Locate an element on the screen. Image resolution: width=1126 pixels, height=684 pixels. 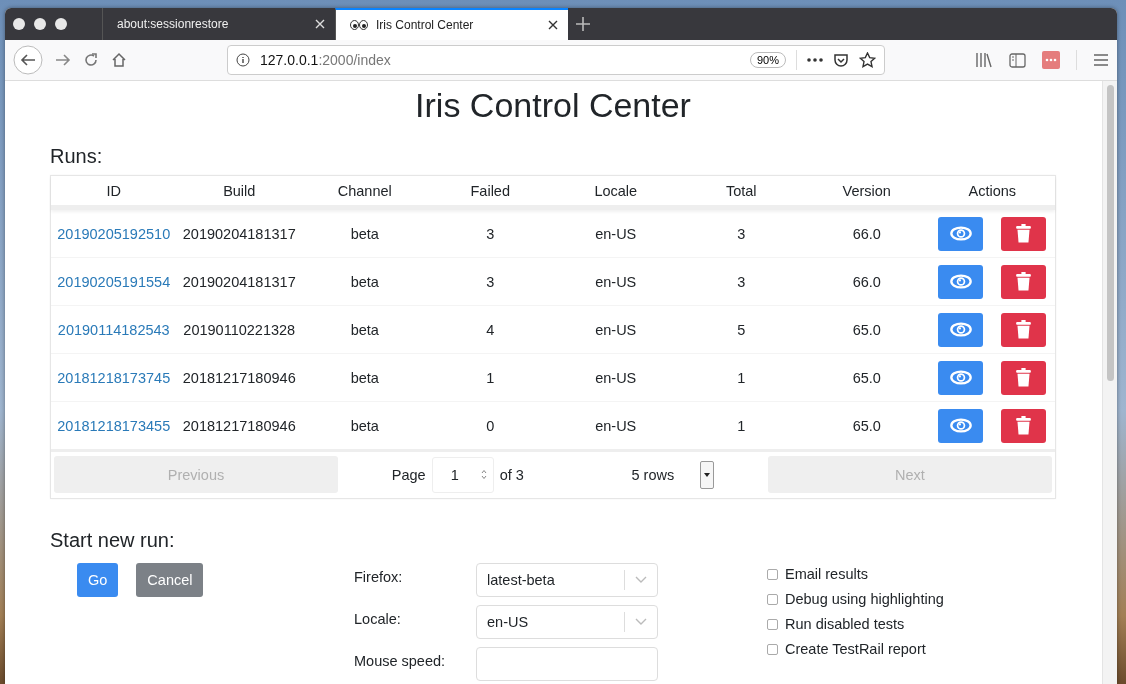
close-icon is located at coordinates (553, 25).